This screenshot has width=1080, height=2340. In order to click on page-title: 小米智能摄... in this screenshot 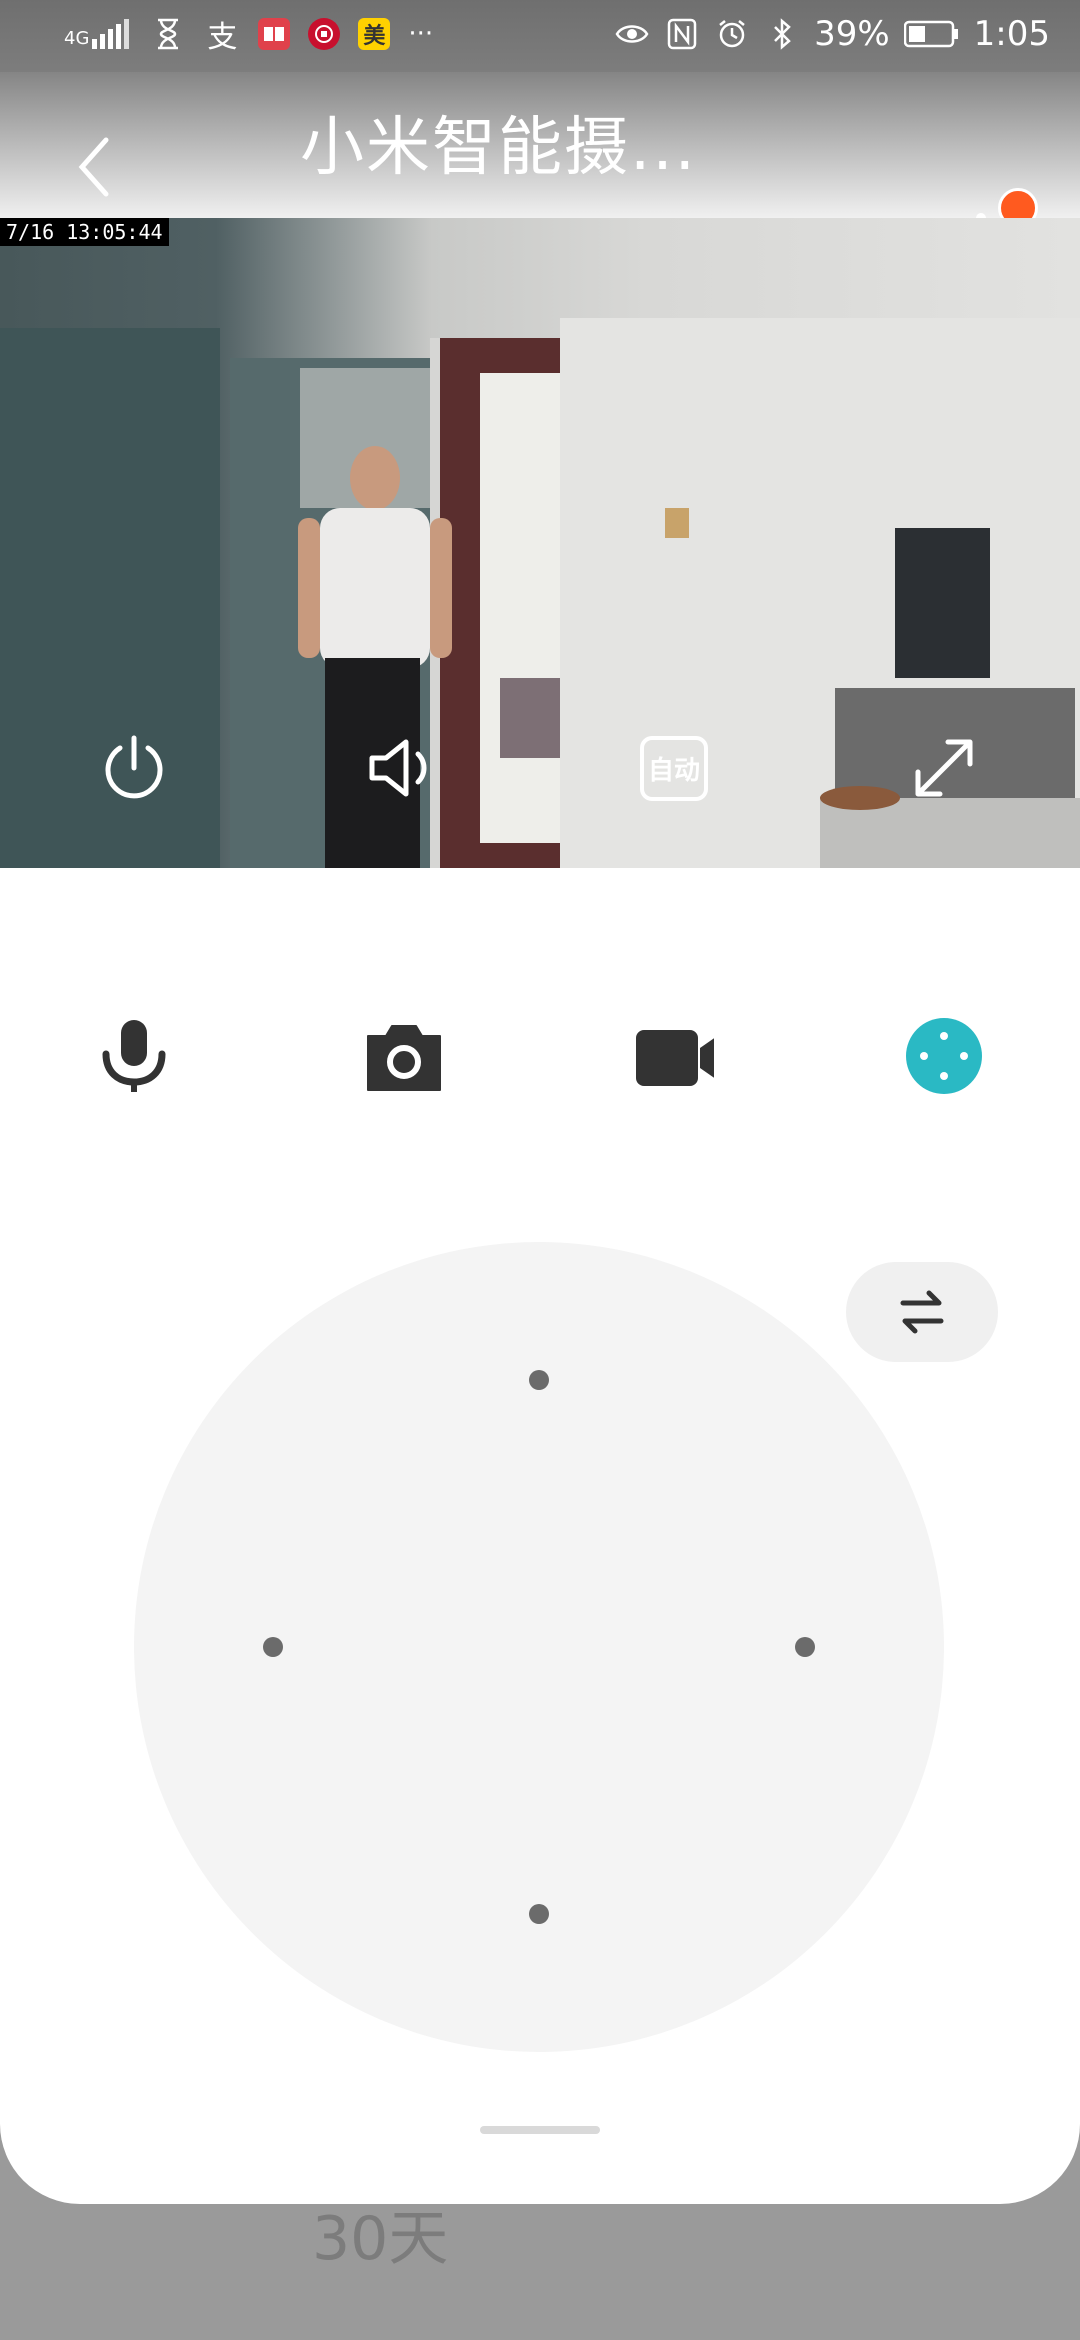, I will do `click(499, 148)`.